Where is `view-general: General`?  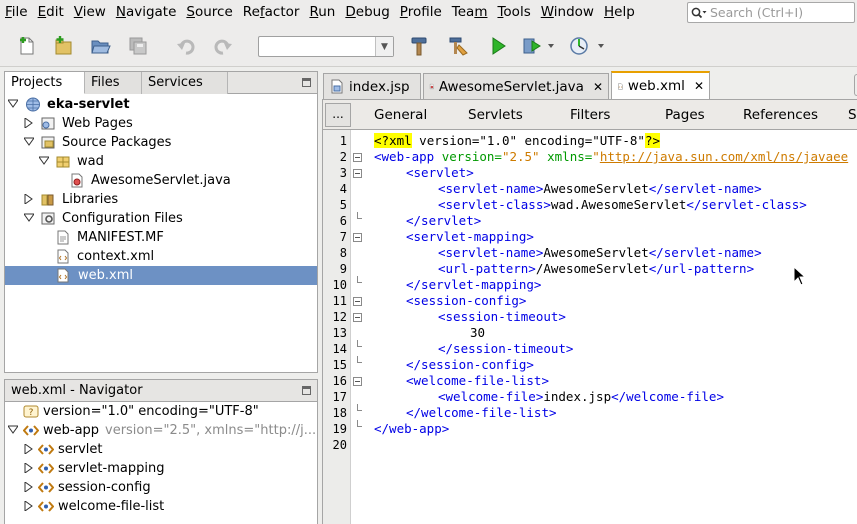
view-general: General is located at coordinates (400, 115).